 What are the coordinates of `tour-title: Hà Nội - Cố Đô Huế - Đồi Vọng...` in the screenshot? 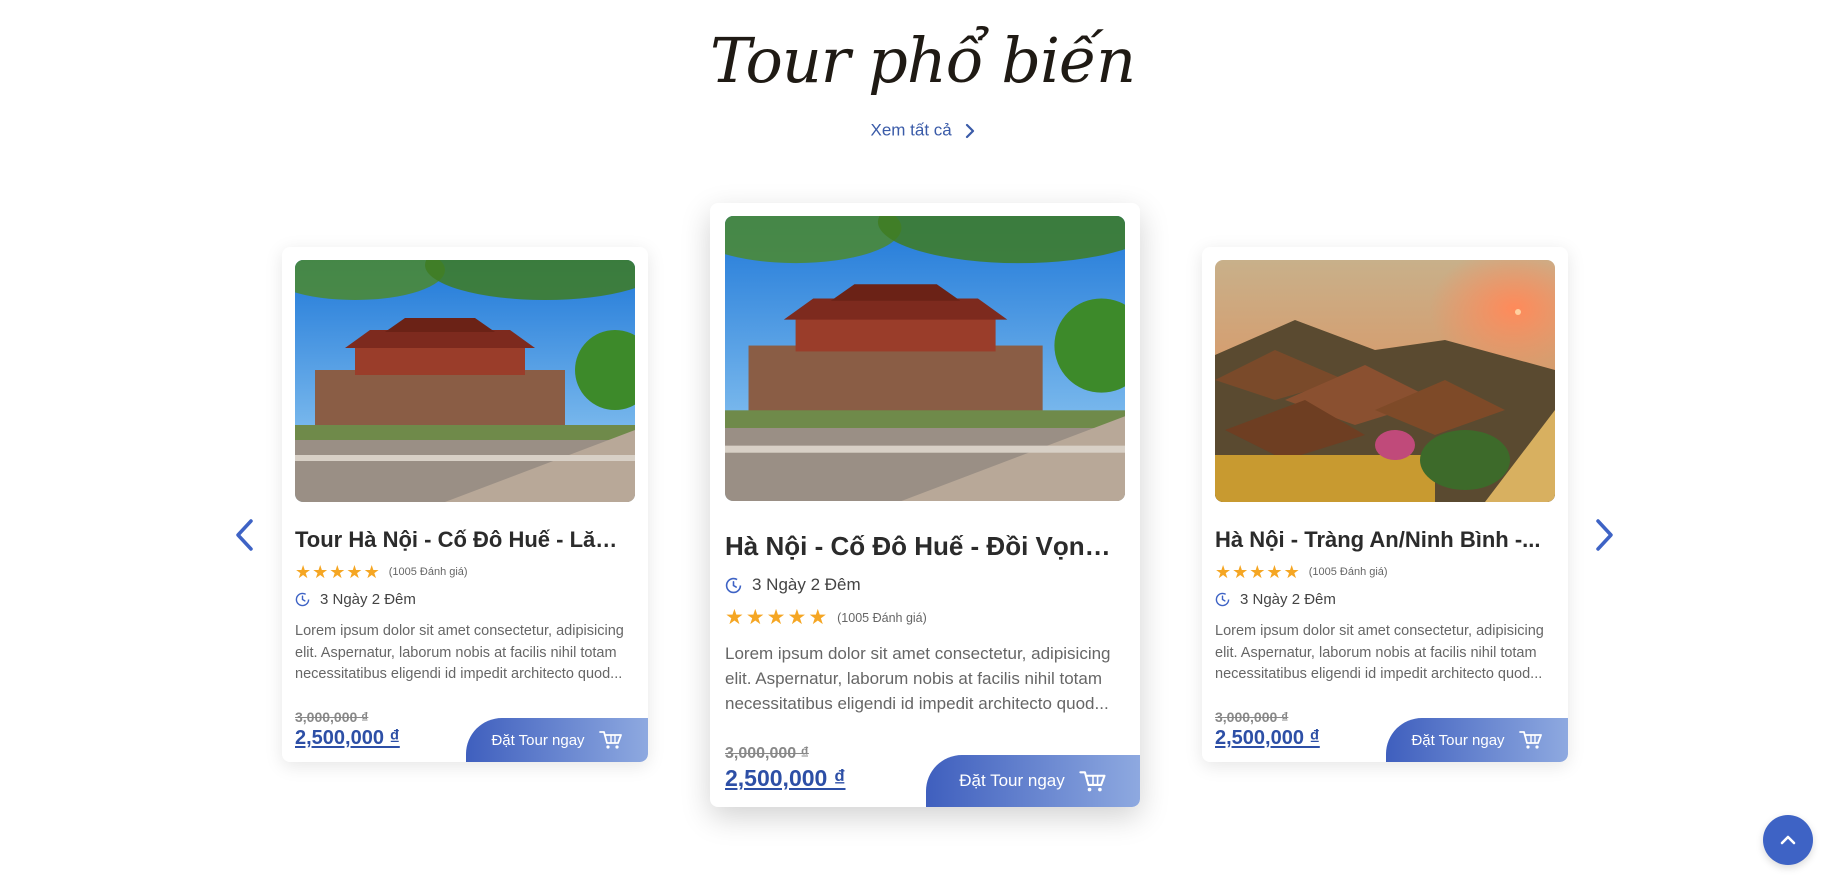 It's located at (920, 546).